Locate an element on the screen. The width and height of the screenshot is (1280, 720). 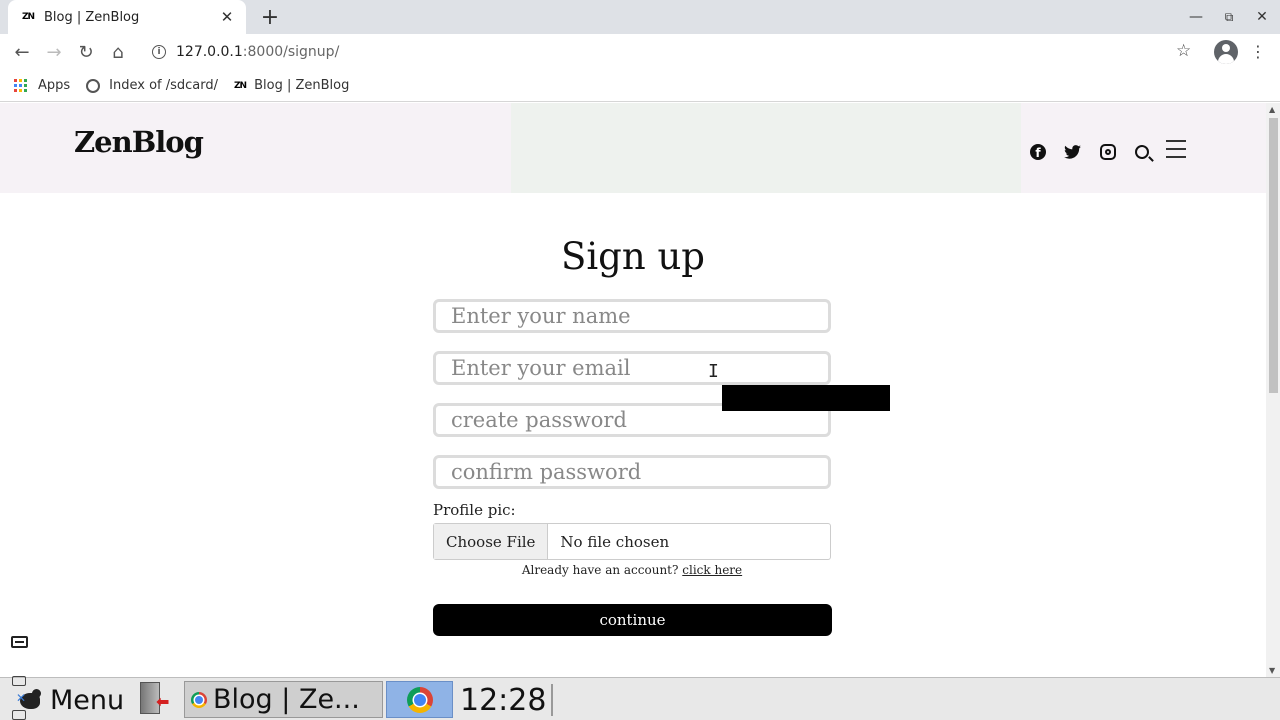
keyboard-icon is located at coordinates (19, 642).